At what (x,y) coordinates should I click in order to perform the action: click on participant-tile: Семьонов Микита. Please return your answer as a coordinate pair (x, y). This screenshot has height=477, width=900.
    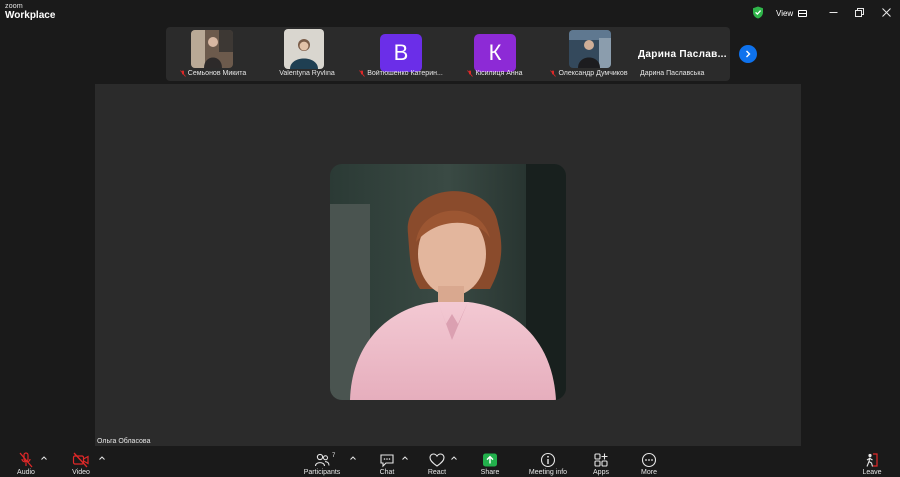
    Looking at the image, I should click on (213, 54).